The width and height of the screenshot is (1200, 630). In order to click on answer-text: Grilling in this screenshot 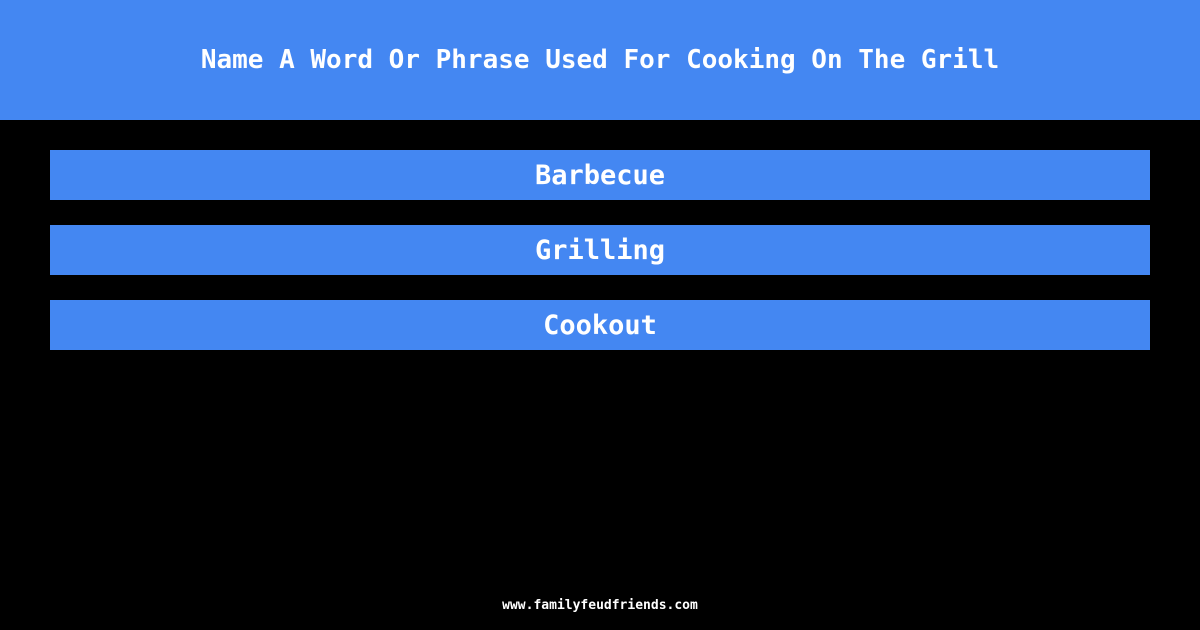, I will do `click(600, 250)`.